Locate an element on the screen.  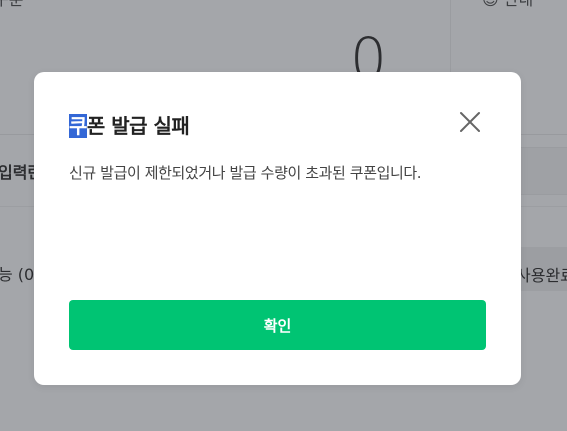
bg-top-right-text: ☺ 안내 is located at coordinates (507, 5).